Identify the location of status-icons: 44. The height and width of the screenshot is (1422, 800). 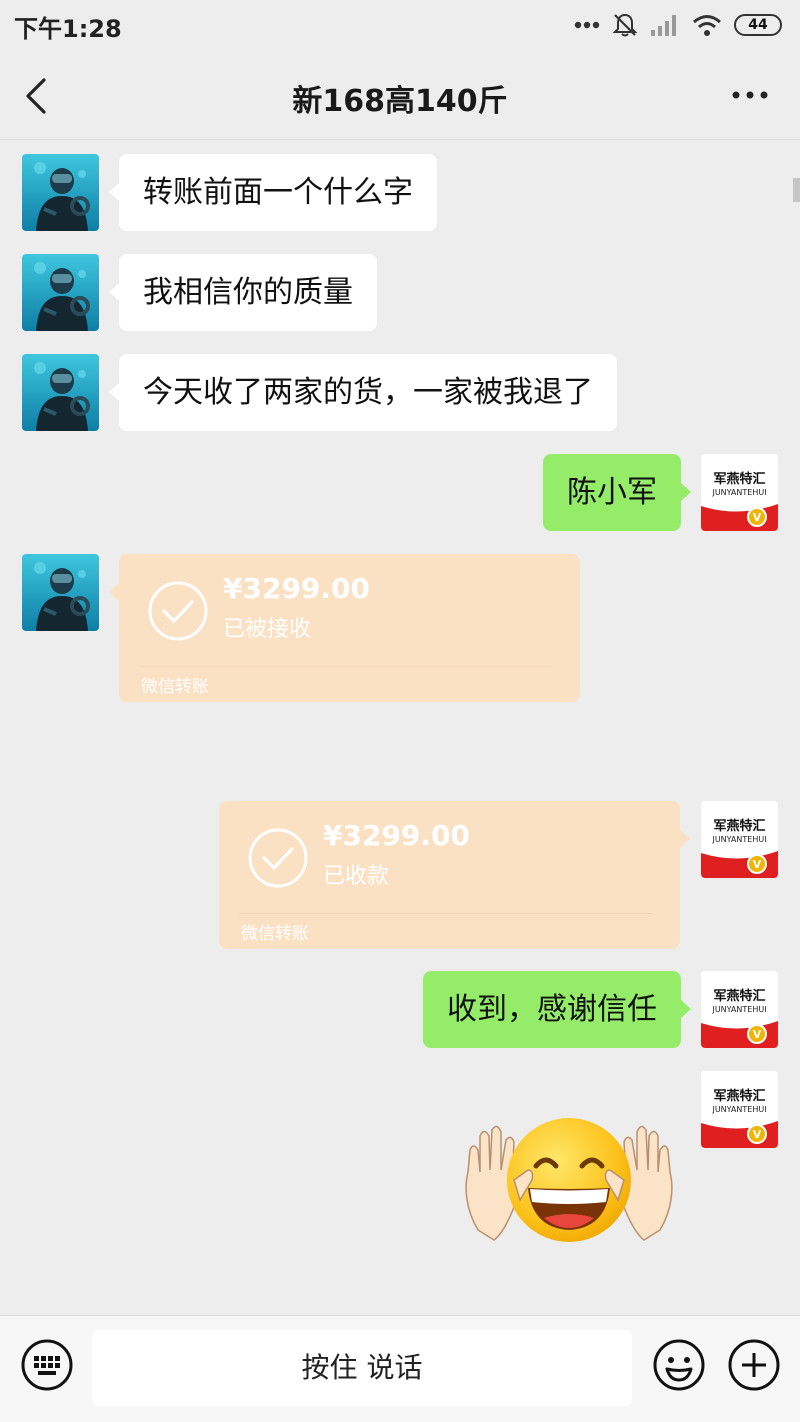
(678, 25).